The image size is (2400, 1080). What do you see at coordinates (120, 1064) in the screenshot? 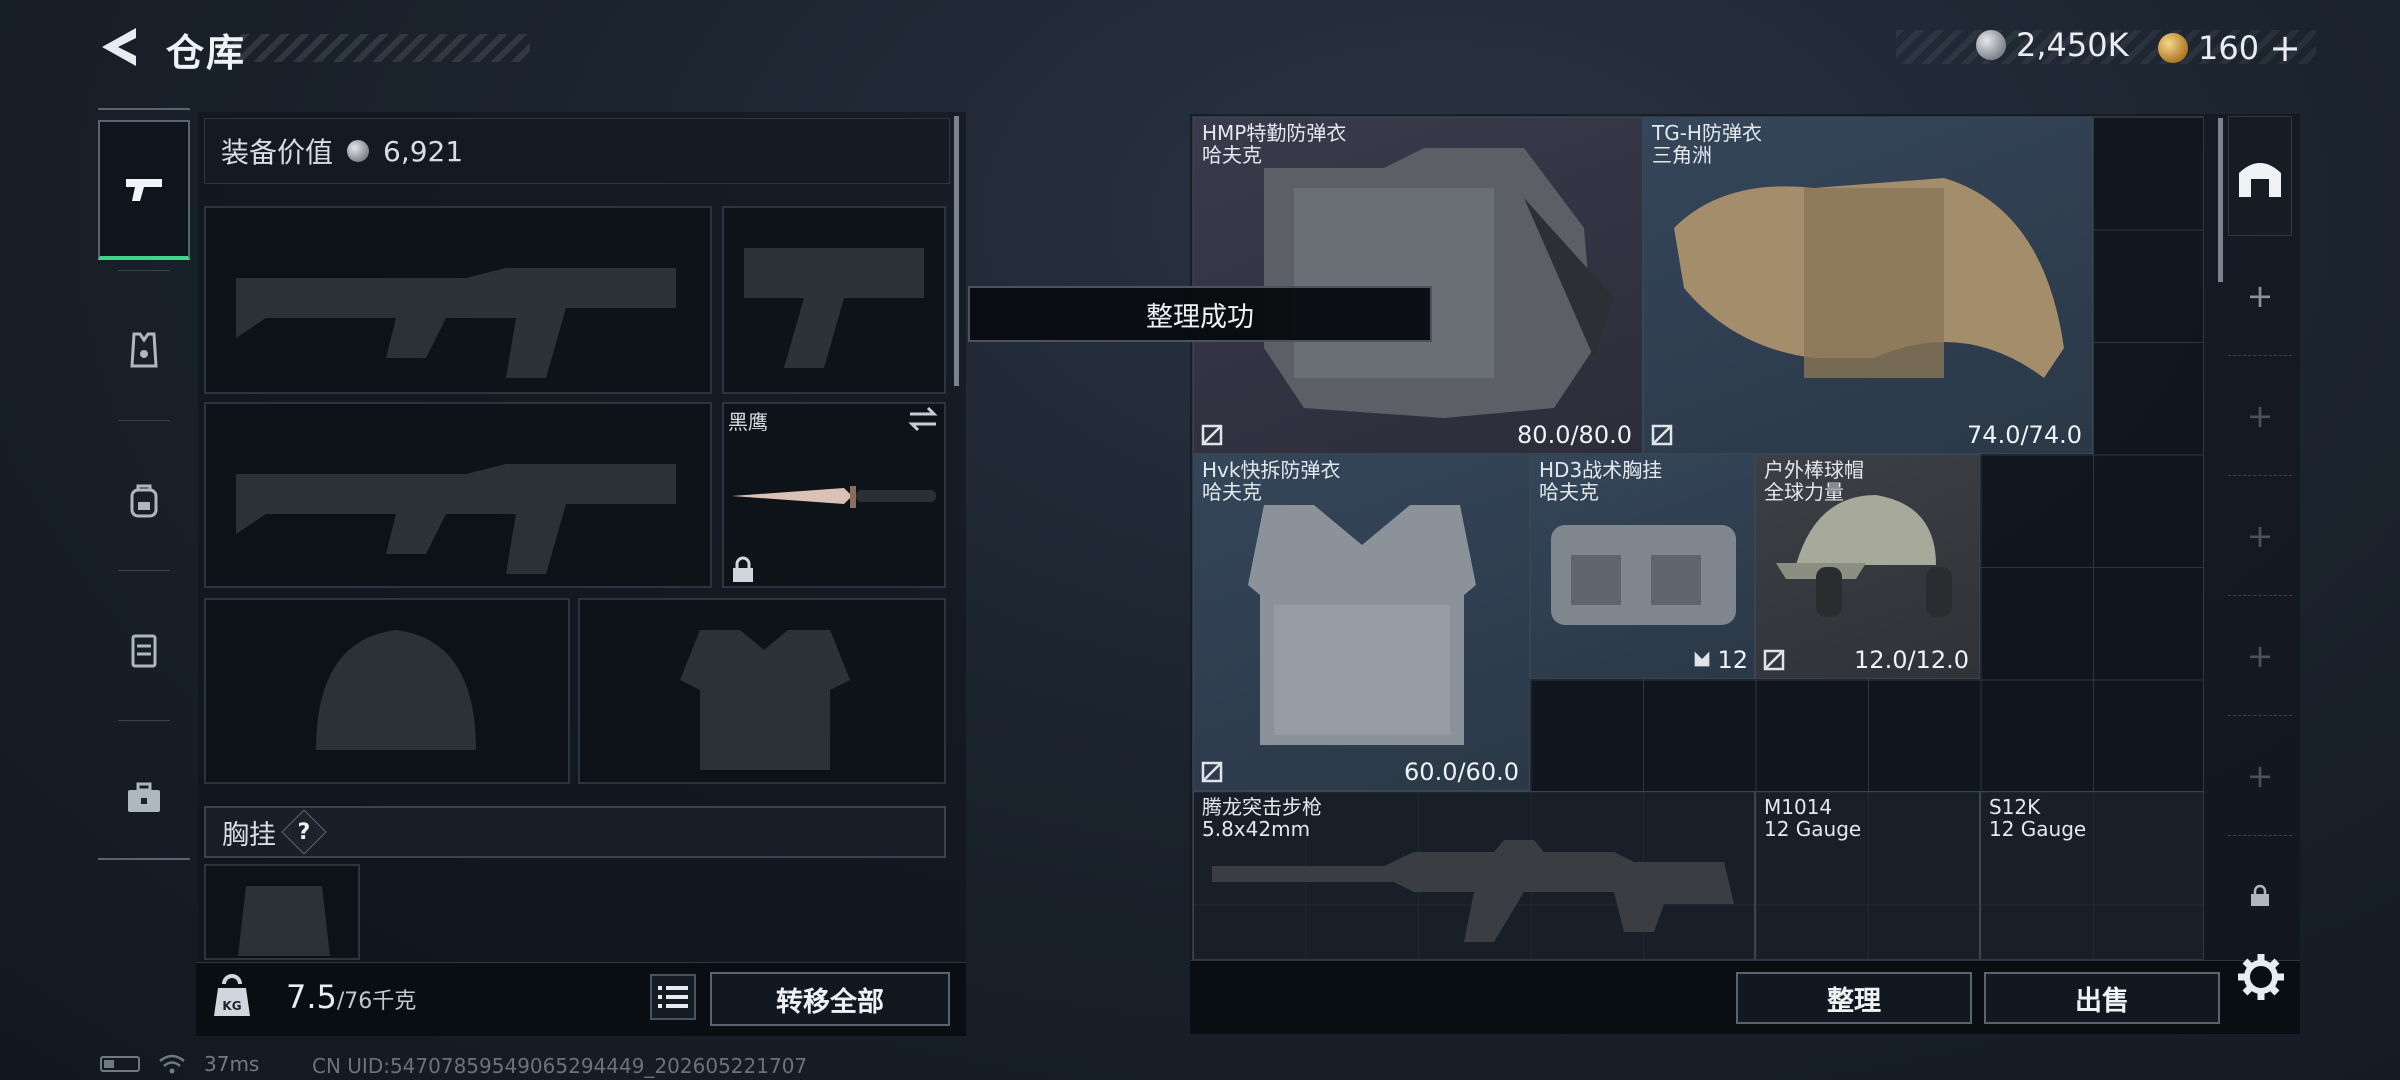
I see `battery-icon` at bounding box center [120, 1064].